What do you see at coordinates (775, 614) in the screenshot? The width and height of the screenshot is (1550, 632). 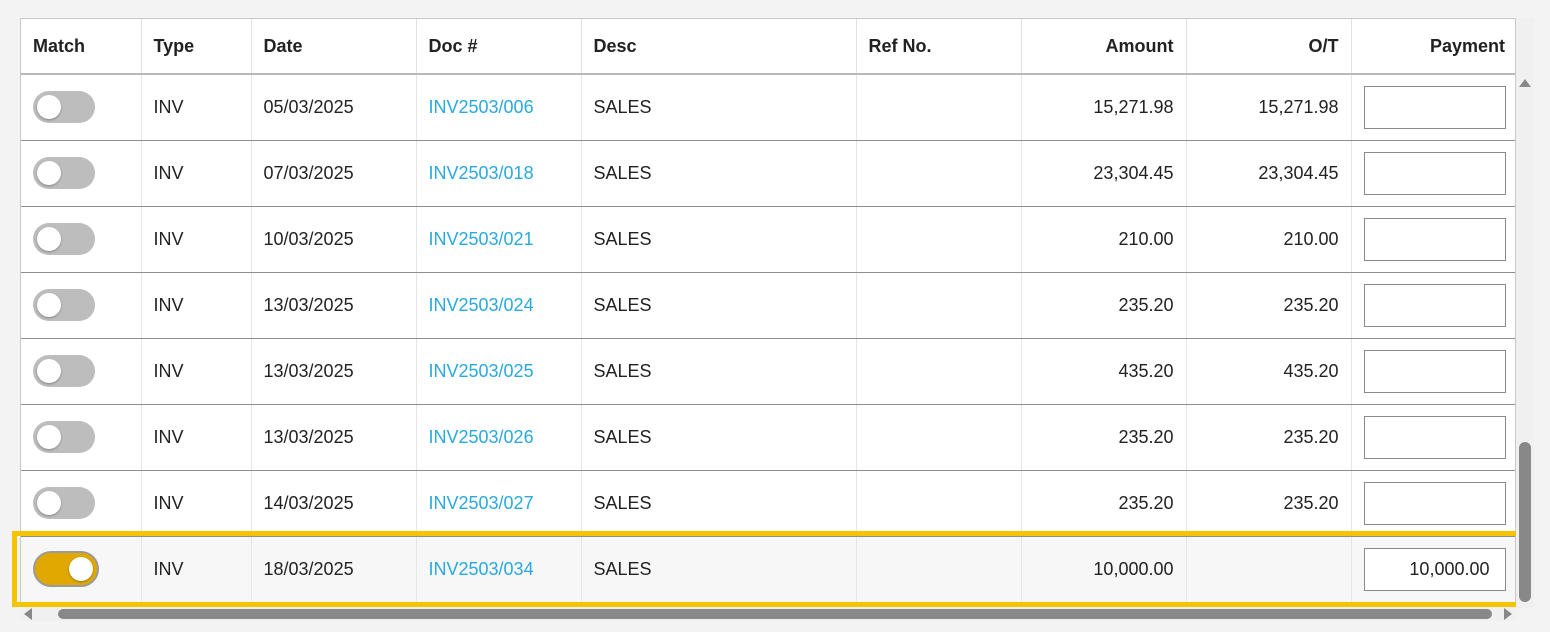 I see `horizontal-scroll-thumb` at bounding box center [775, 614].